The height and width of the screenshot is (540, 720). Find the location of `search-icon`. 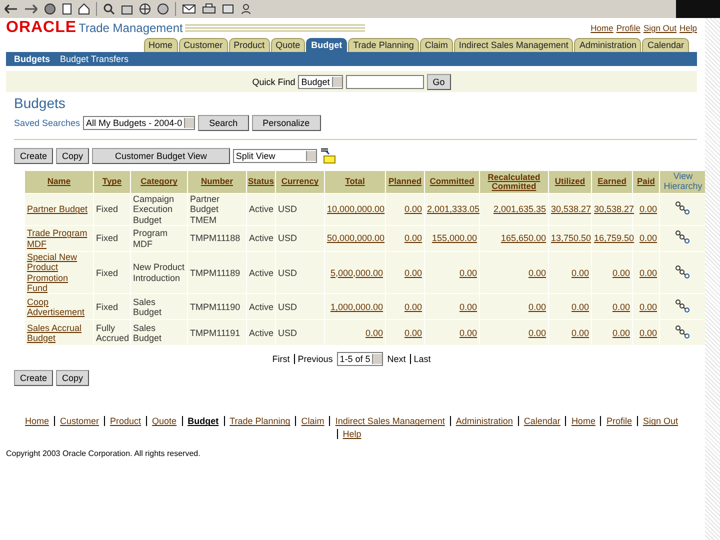

search-icon is located at coordinates (109, 9).